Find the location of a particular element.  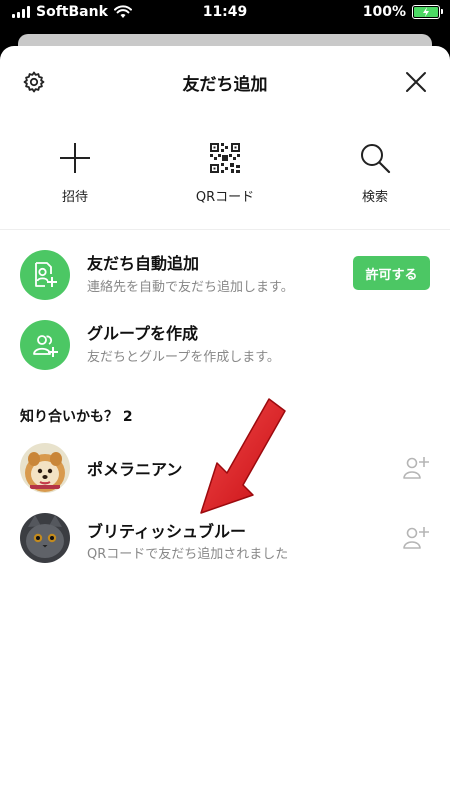

allow-button: 許可する is located at coordinates (391, 273).